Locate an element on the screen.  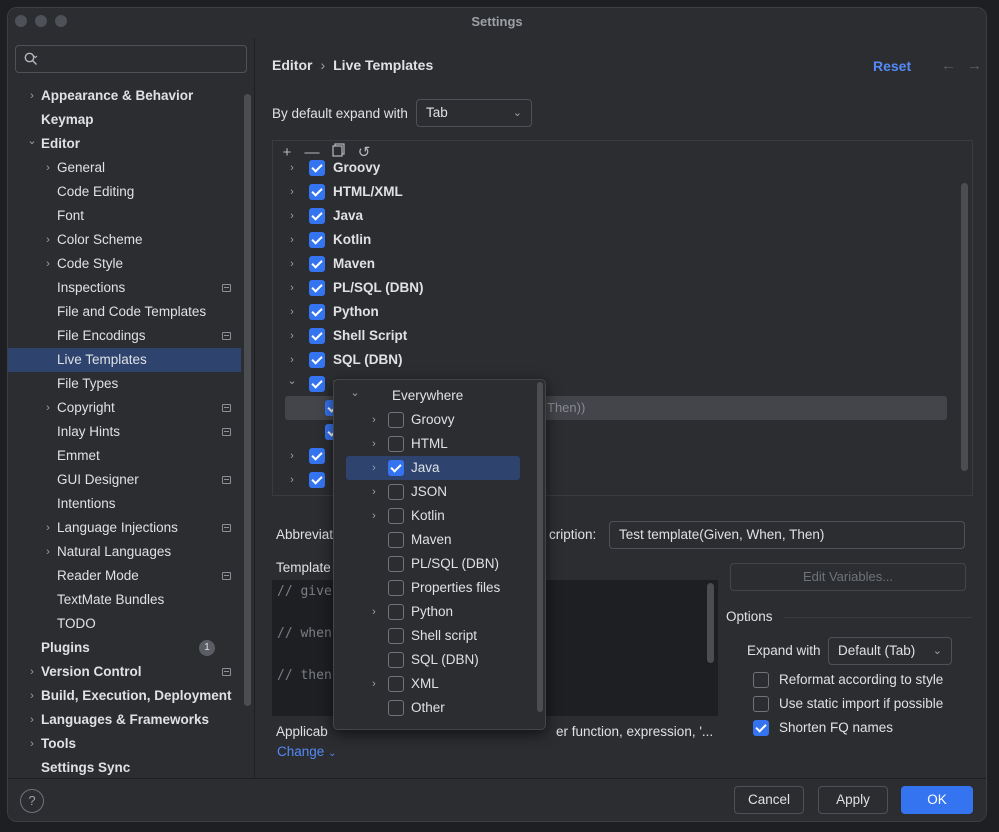
context-item-kotlin: › Kotlin is located at coordinates (434, 516).